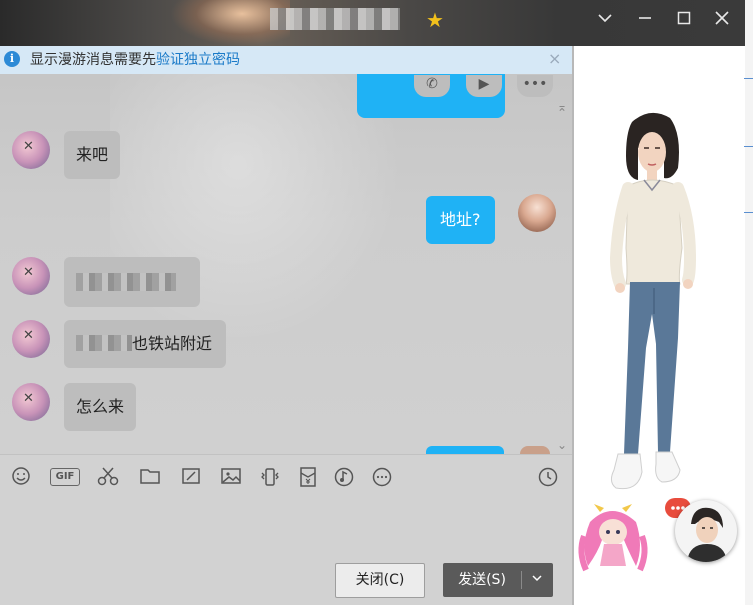 This screenshot has height=605, width=753. Describe the element at coordinates (645, 21) in the screenshot. I see `minimize-icon` at that location.